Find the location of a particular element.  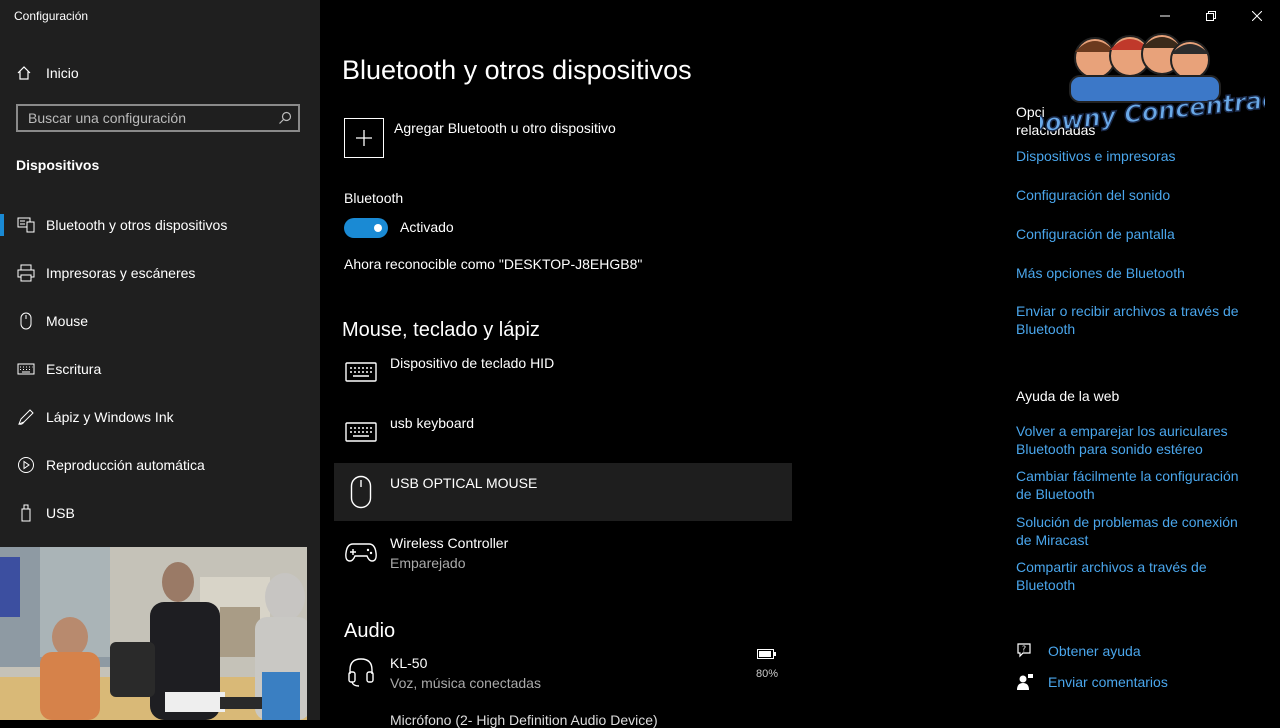

discoverable-text: Ahora reconocible como "DESKTOP-J8EHGB8" is located at coordinates (493, 264).